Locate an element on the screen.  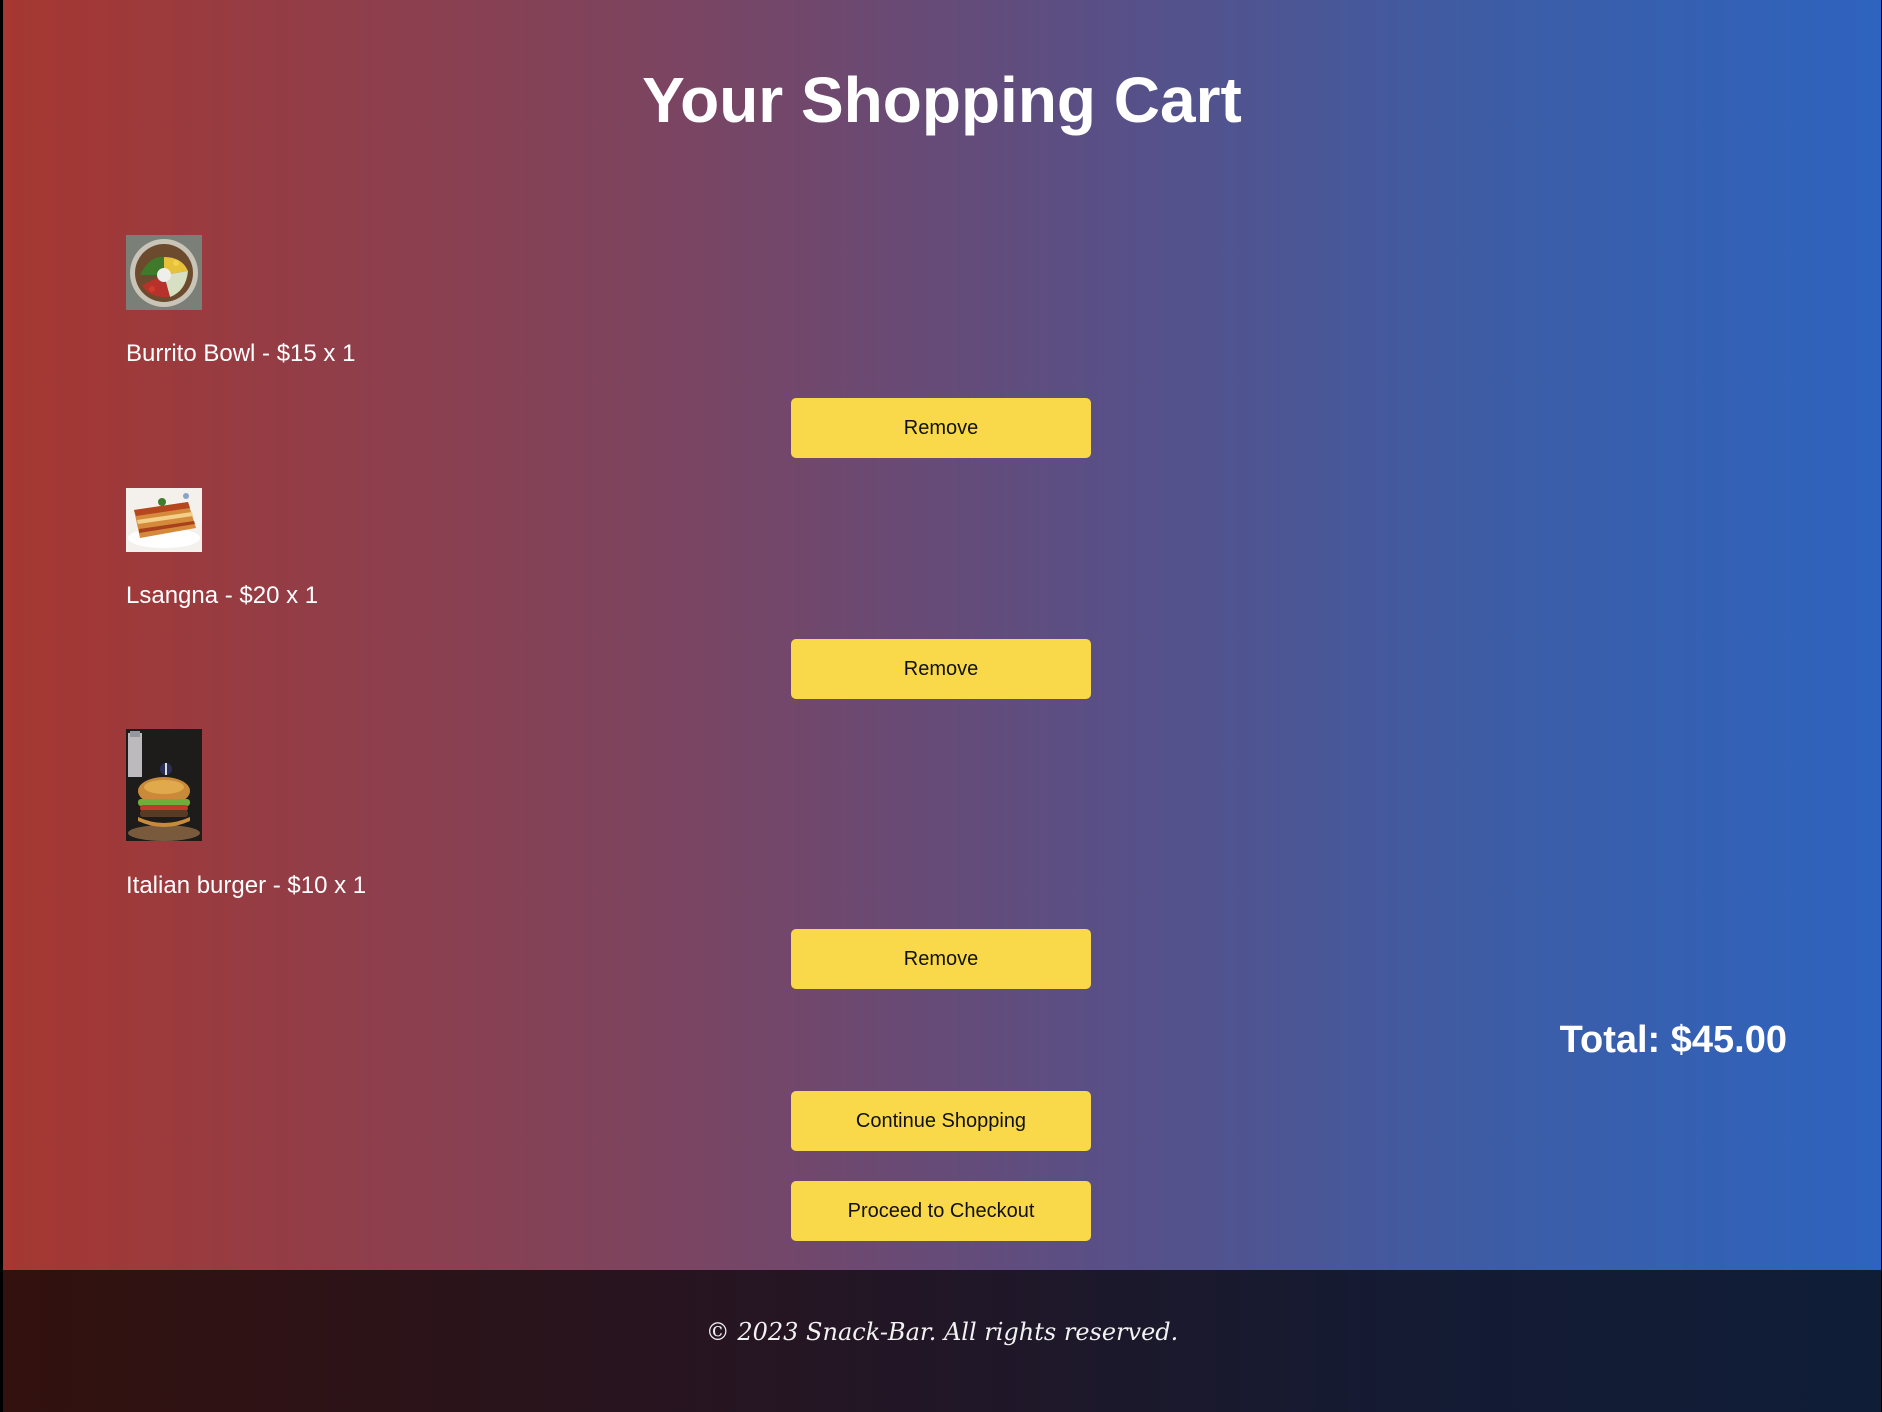
cart-total: Total: $45.00 is located at coordinates (1673, 1040).